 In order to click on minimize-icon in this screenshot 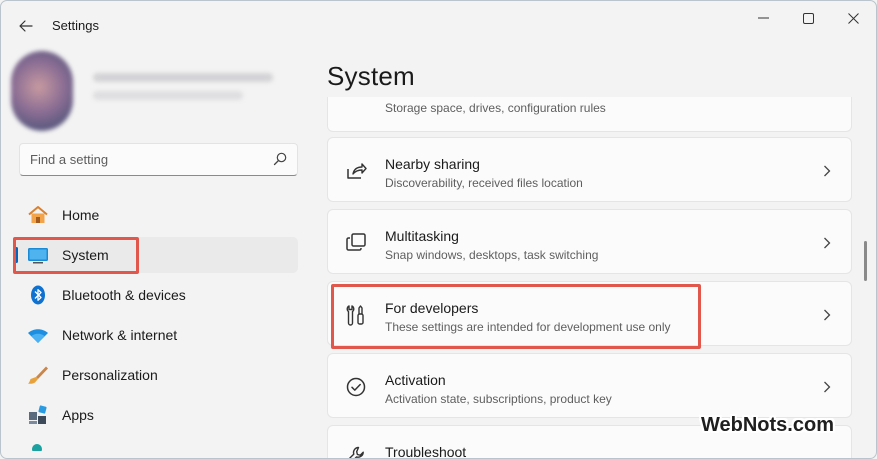, I will do `click(763, 18)`.